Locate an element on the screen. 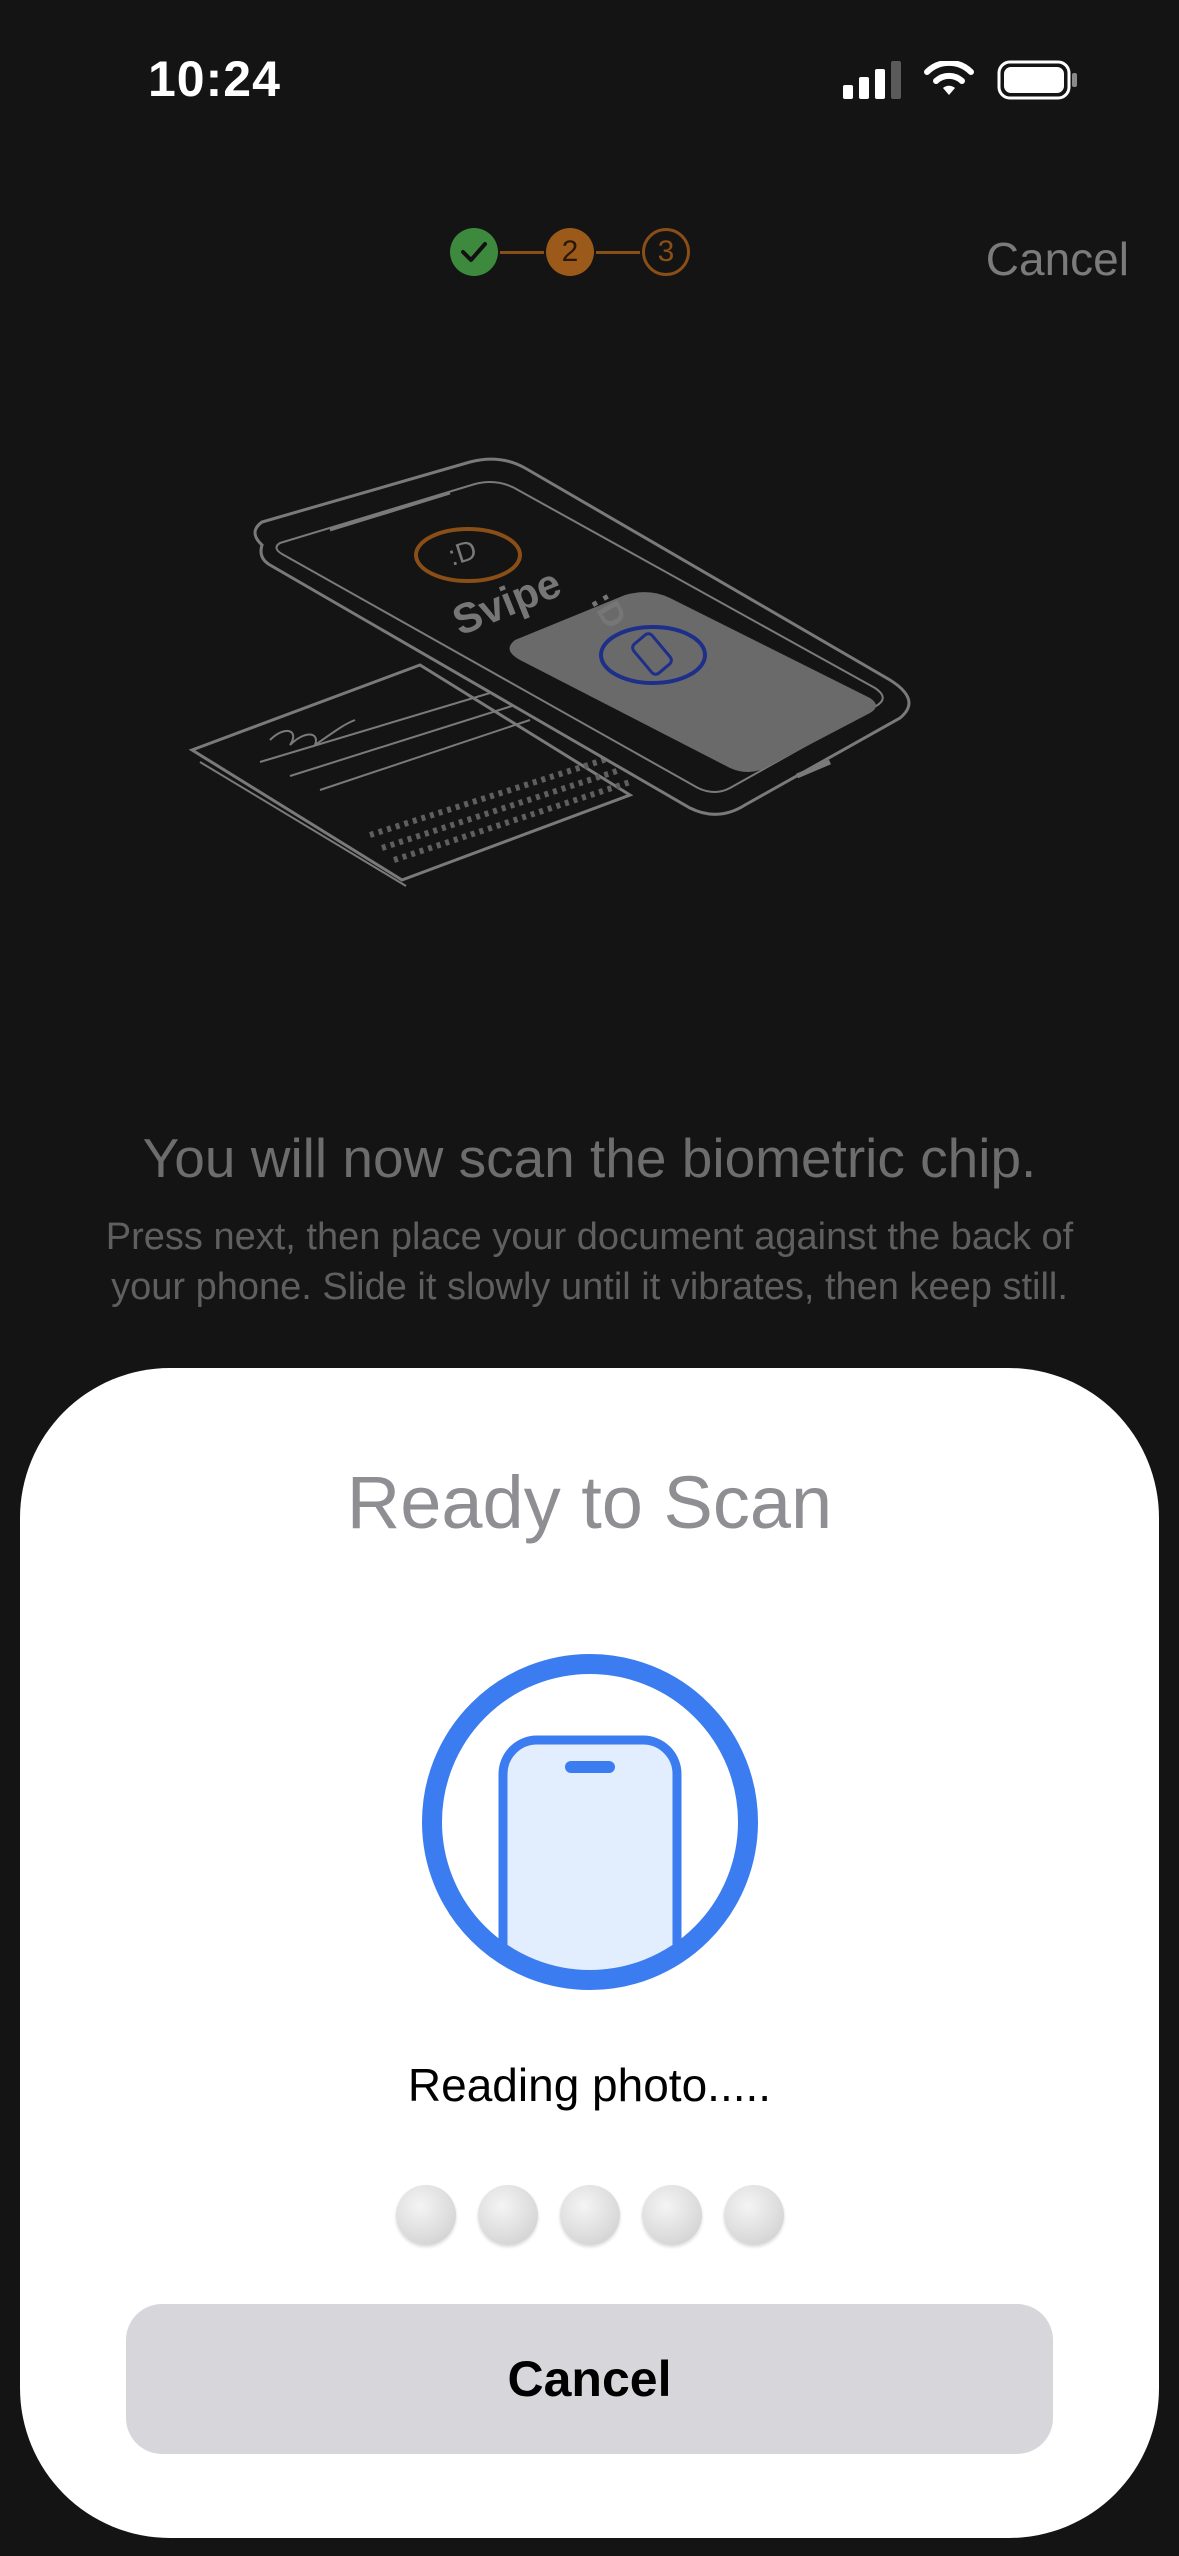 The height and width of the screenshot is (2556, 1179). step-2-current: 2 is located at coordinates (570, 252).